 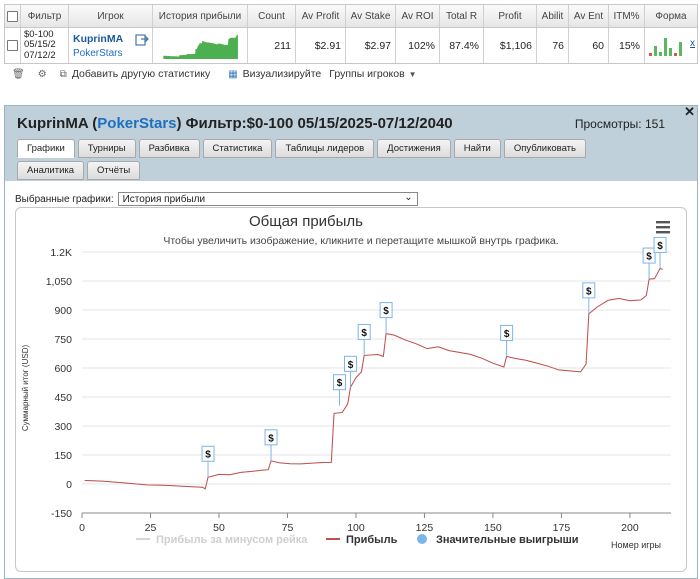 I want to click on legend-item: Значительные выигрыши, so click(x=507, y=540).